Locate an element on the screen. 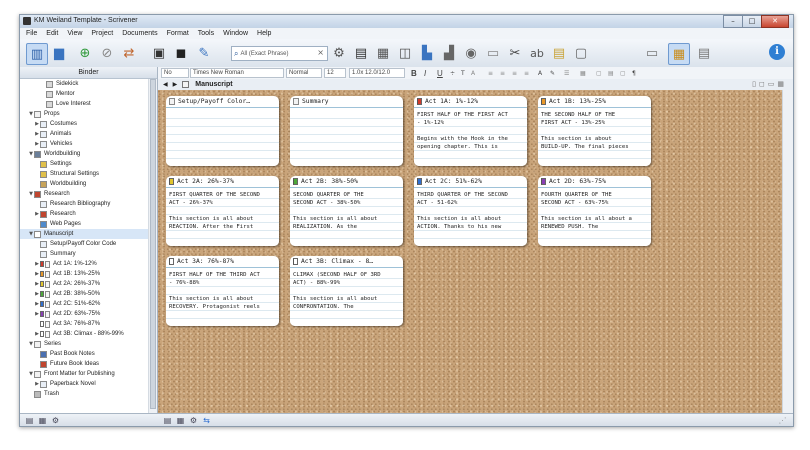 This screenshot has height=450, width=810. index-card: Summary is located at coordinates (346, 131).